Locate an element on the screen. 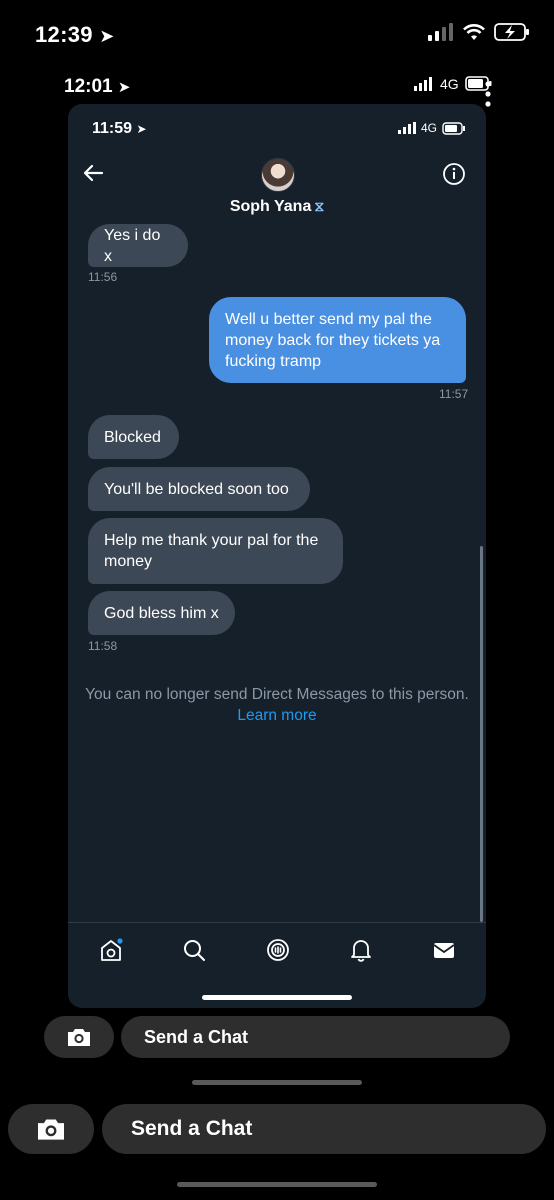  bottom-tab-bar is located at coordinates (277, 949).